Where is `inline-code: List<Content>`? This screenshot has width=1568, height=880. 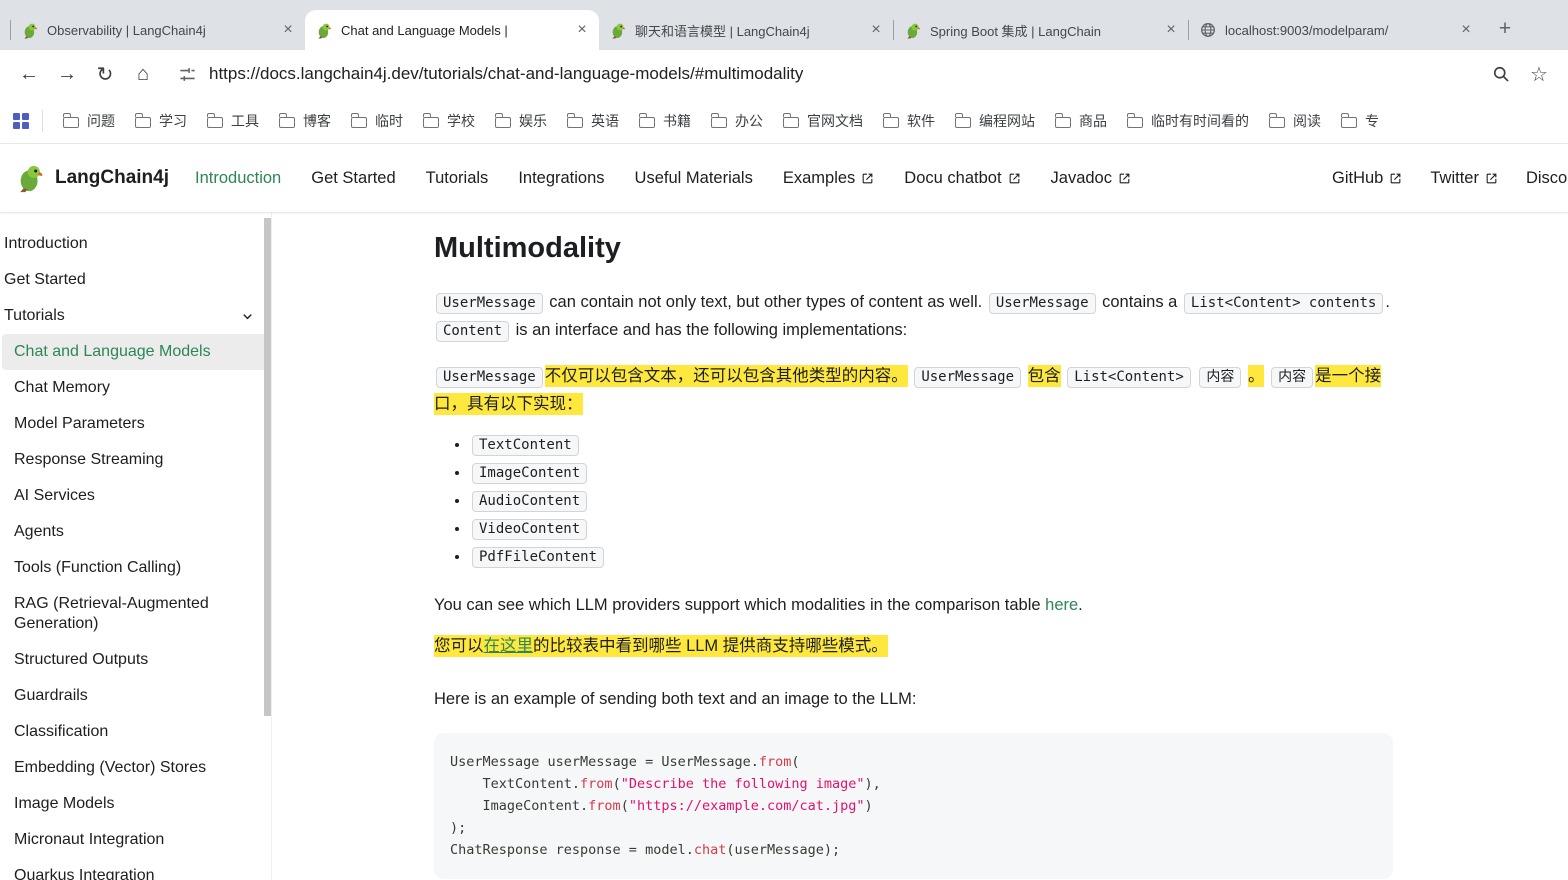 inline-code: List<Content> is located at coordinates (1129, 377).